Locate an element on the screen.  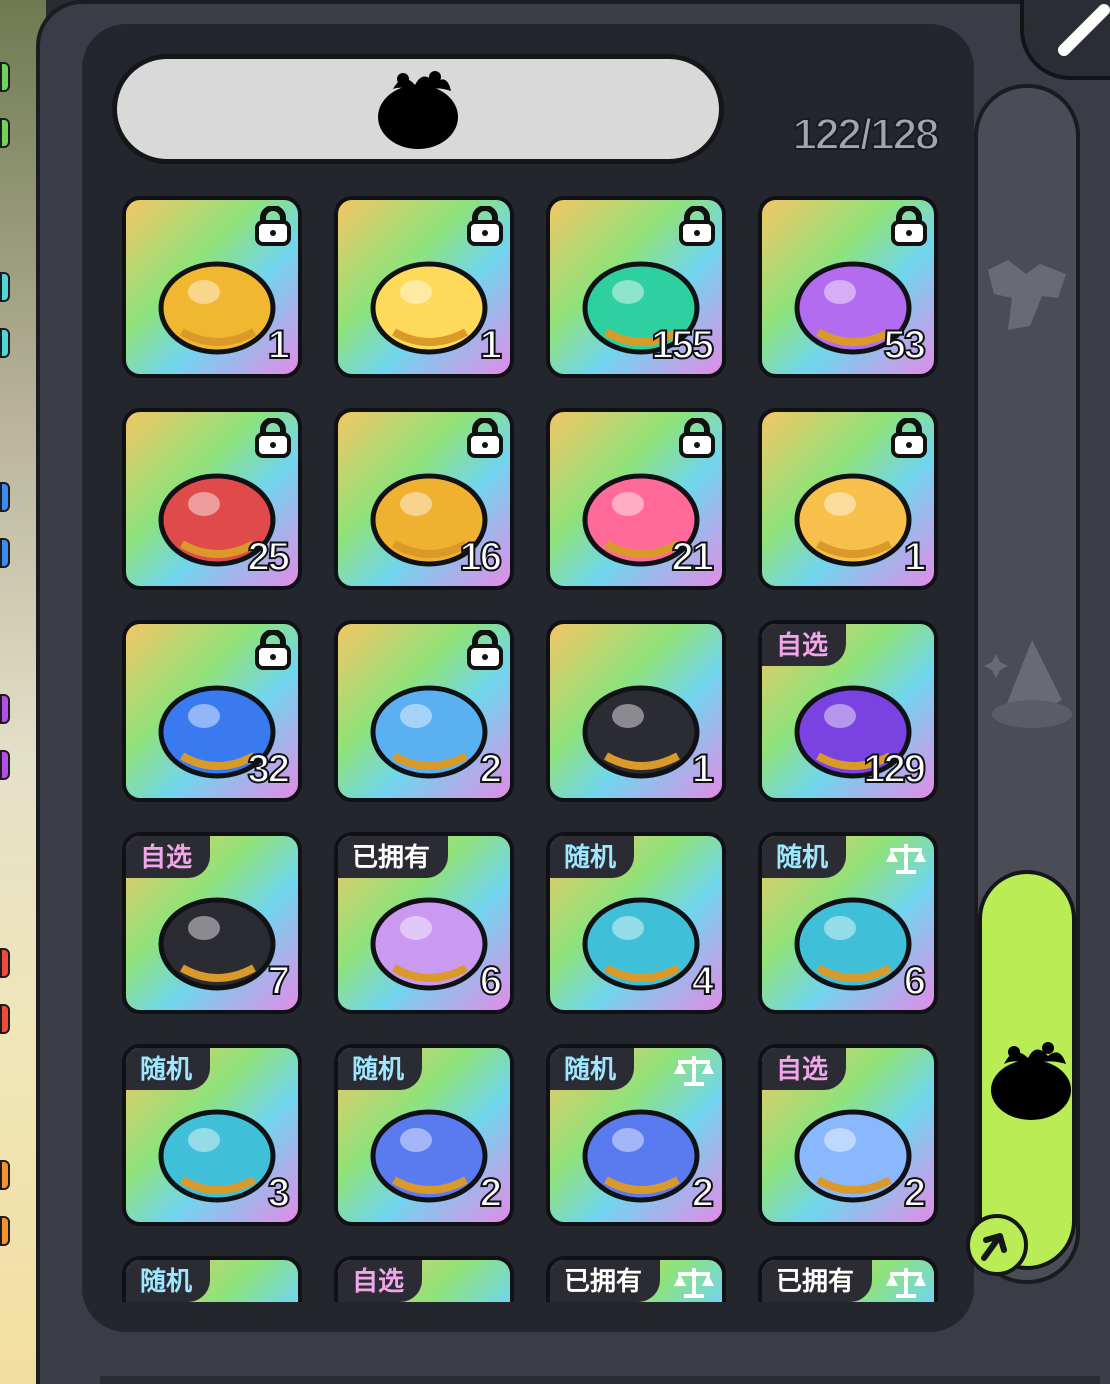
costume-icon is located at coordinates (1027, 295).